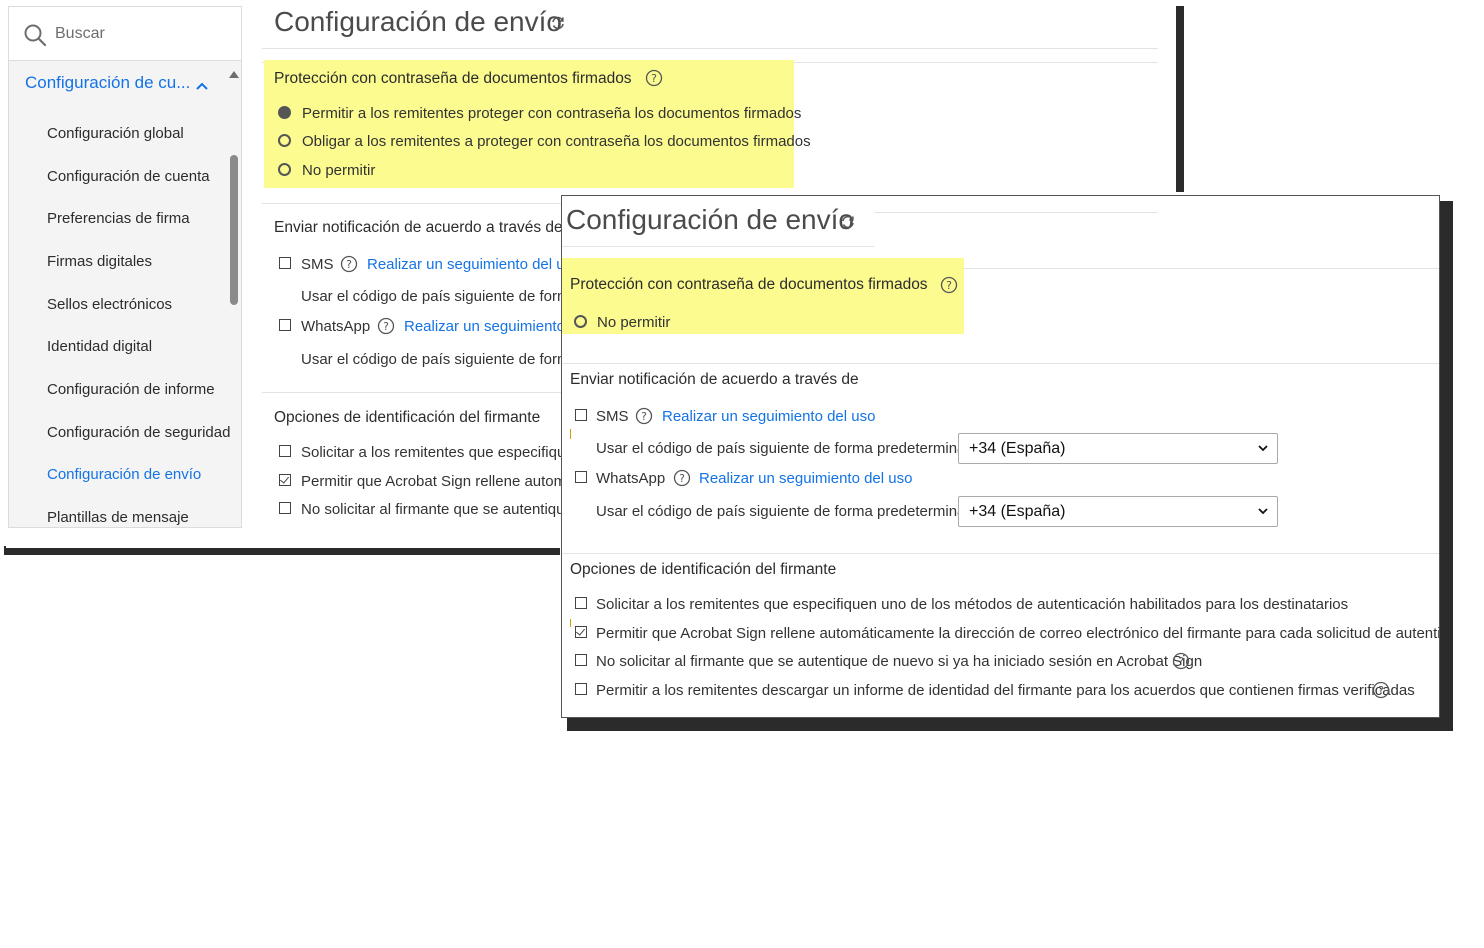 This screenshot has height=948, width=1484. What do you see at coordinates (581, 689) in the screenshot?
I see `checkbox-identity-report` at bounding box center [581, 689].